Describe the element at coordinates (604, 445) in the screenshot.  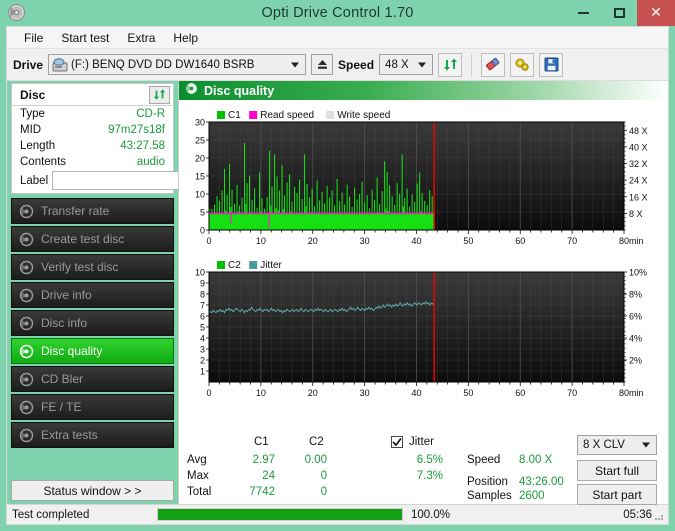
I see `test-speed-value: 8 X CLV` at that location.